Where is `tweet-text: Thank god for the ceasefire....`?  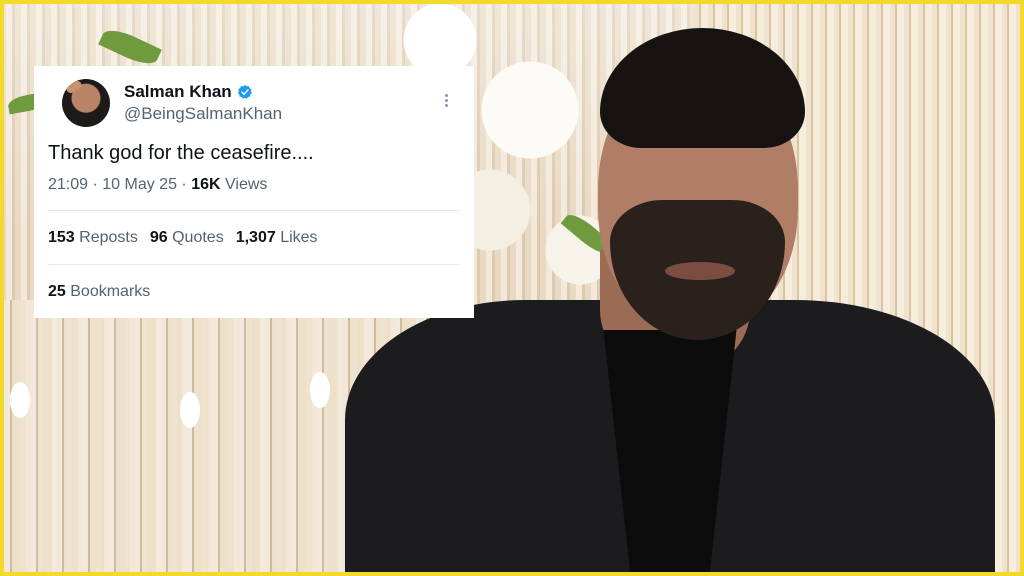
tweet-text: Thank god for the ceasefire.... is located at coordinates (181, 153).